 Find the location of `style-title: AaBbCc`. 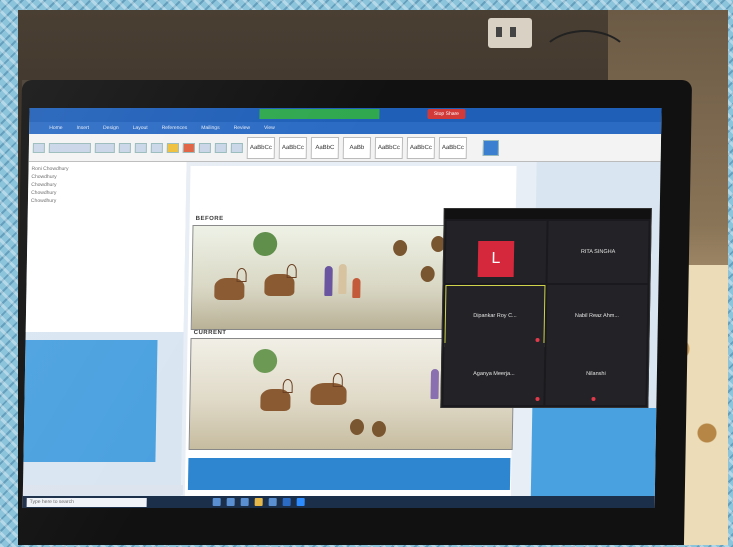

style-title: AaBbCc is located at coordinates (389, 147).